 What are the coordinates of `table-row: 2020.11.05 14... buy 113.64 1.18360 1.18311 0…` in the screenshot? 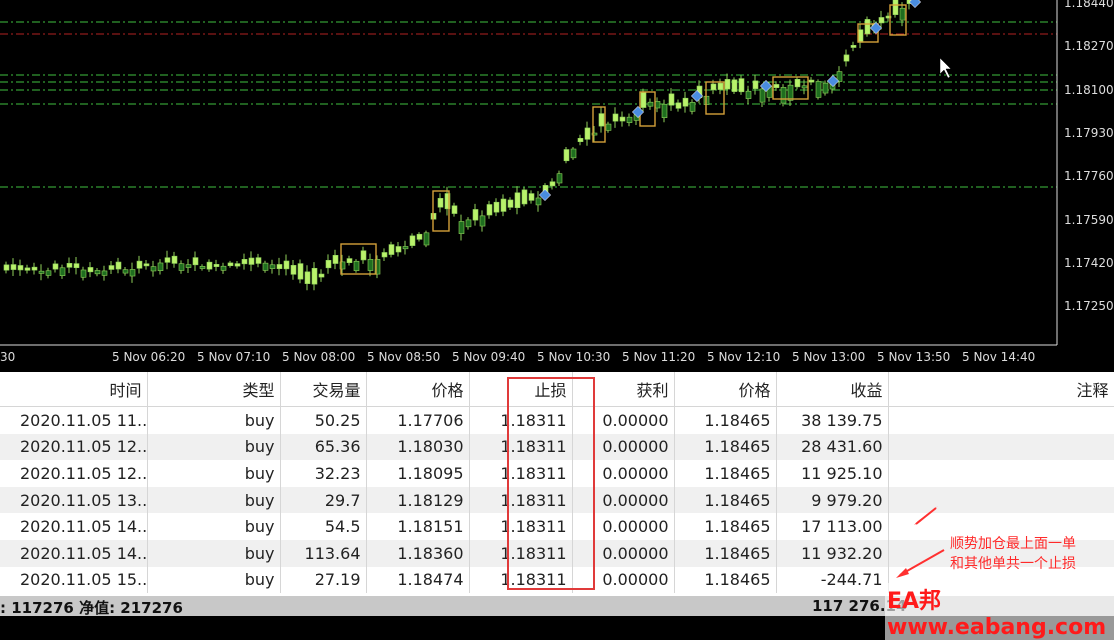 It's located at (557, 553).